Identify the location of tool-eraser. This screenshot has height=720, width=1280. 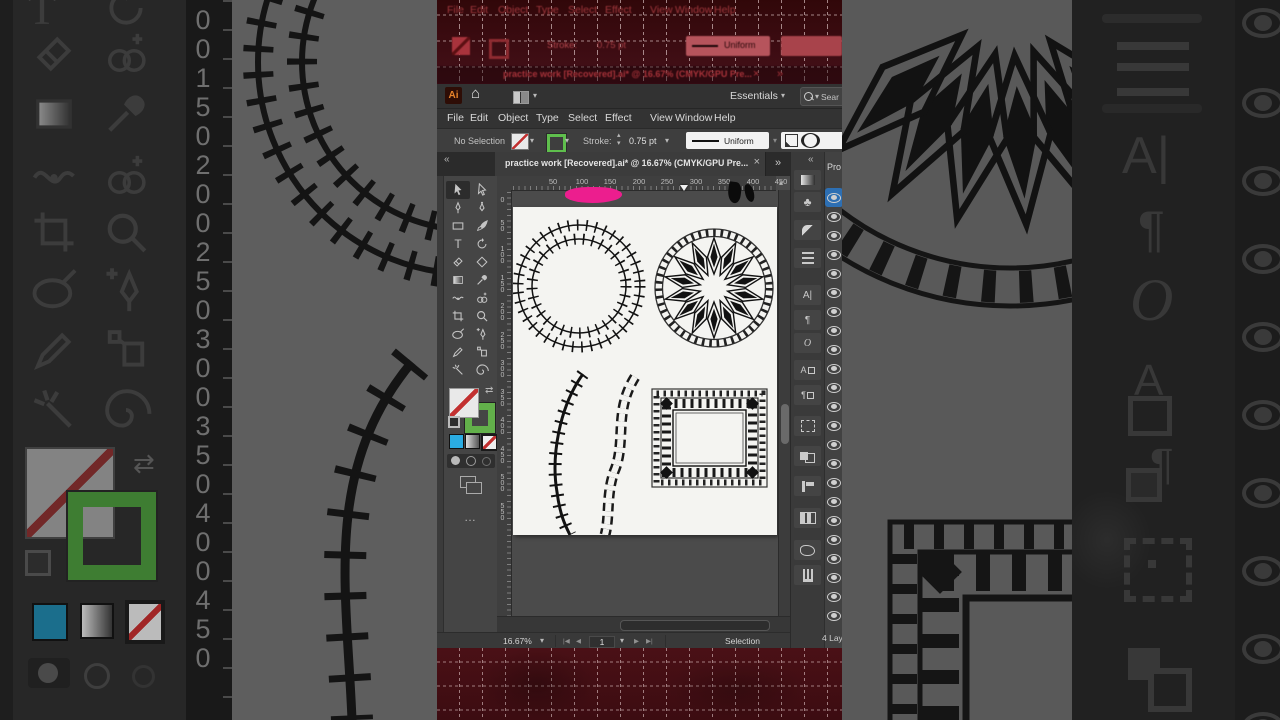
(458, 262).